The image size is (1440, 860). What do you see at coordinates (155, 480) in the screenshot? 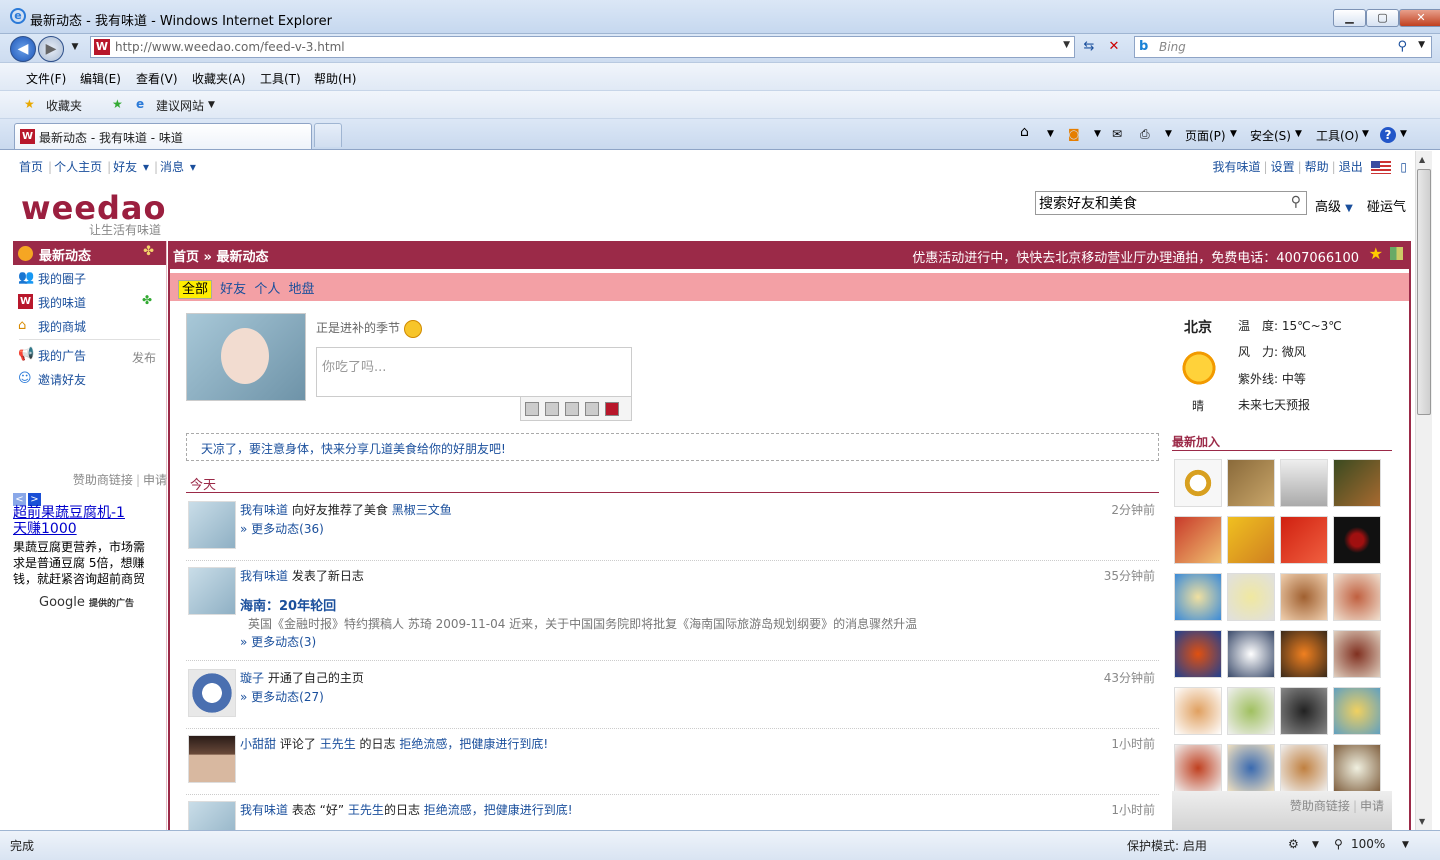
I see `sponsor-apply: 申请` at bounding box center [155, 480].